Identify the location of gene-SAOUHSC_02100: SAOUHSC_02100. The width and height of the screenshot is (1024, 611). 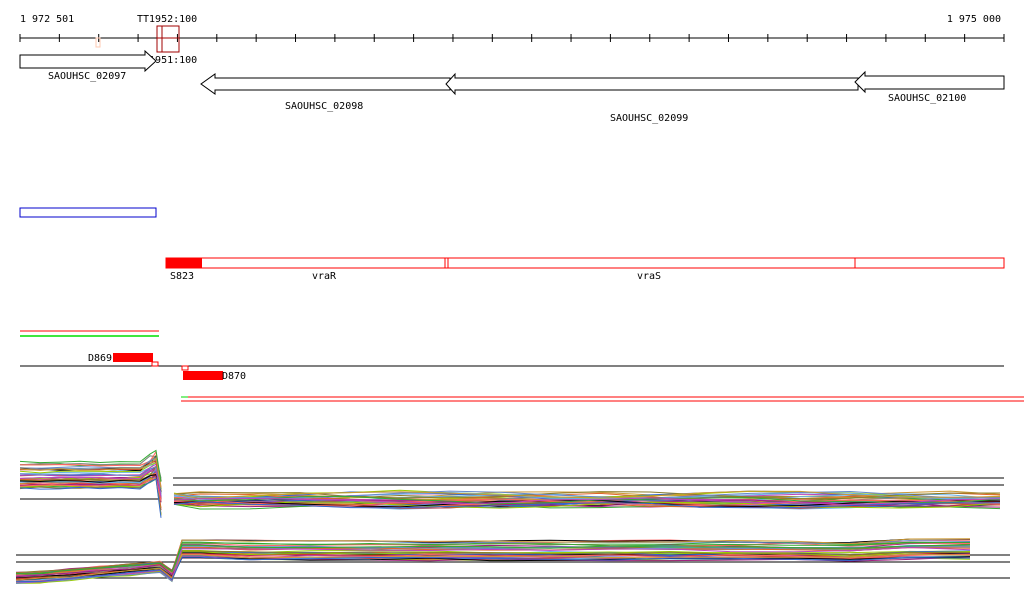
(929, 87).